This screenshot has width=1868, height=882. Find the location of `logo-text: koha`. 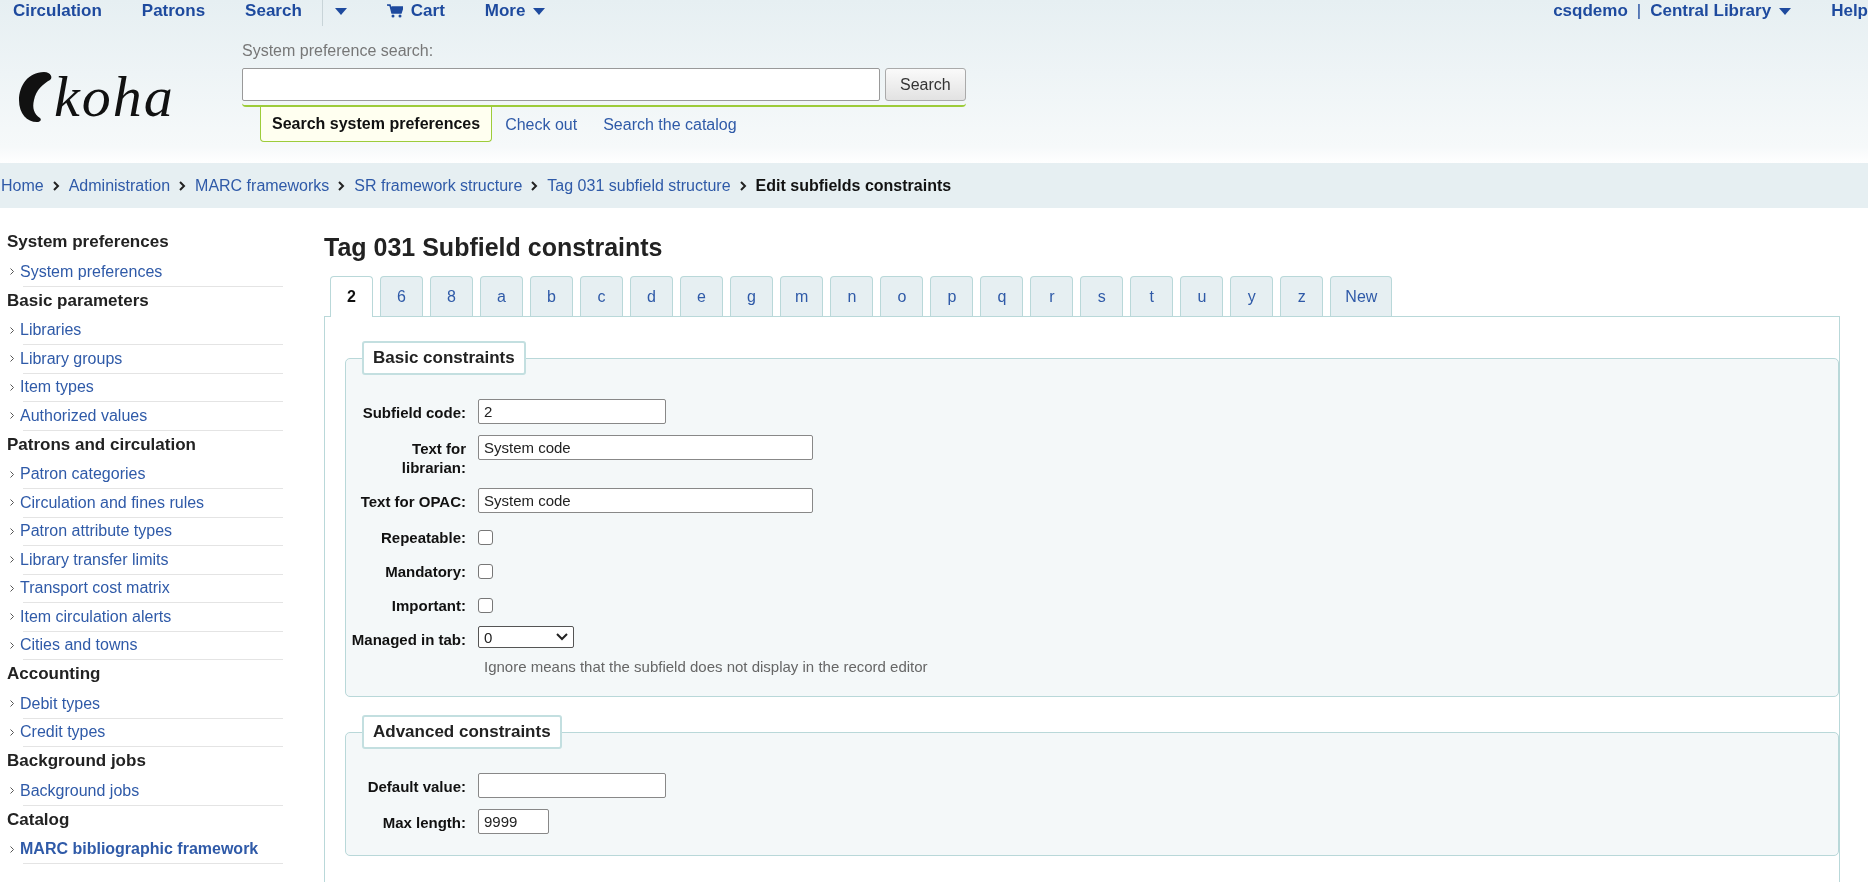

logo-text: koha is located at coordinates (114, 97).